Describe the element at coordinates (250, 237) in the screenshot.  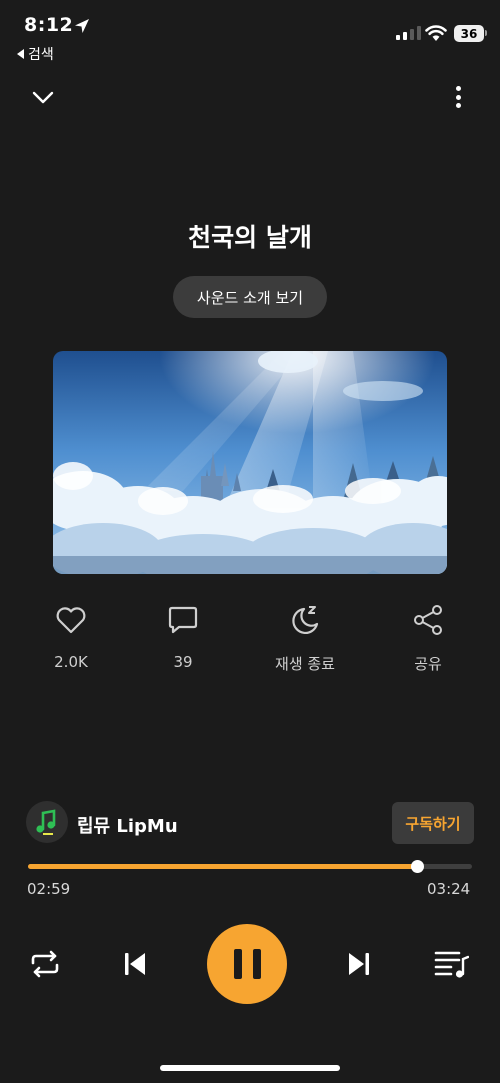
I see `track-title: 천국의 날개` at that location.